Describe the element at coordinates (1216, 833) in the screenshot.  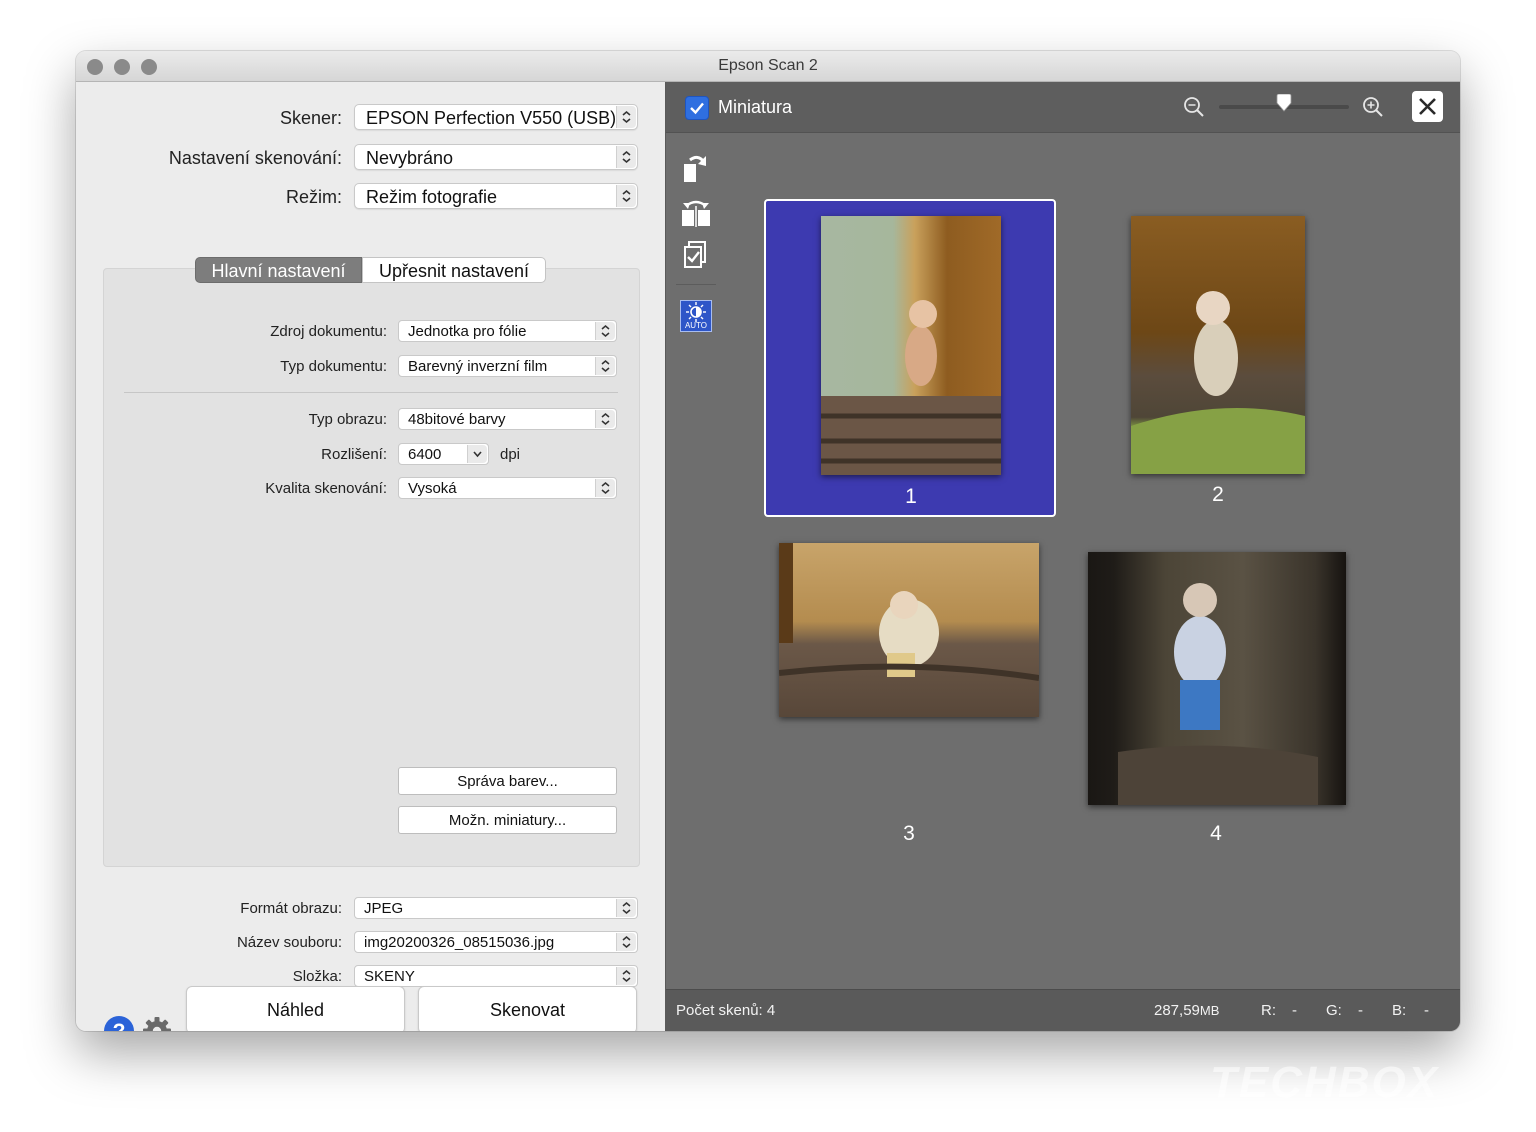
I see `thumbnail-number-4: 4` at that location.